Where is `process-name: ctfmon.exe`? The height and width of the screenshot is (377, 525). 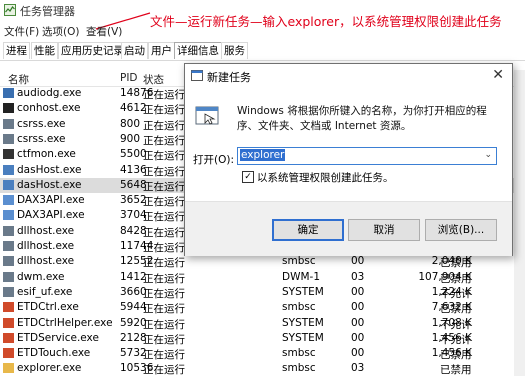
process-name: ctfmon.exe is located at coordinates (46, 154).